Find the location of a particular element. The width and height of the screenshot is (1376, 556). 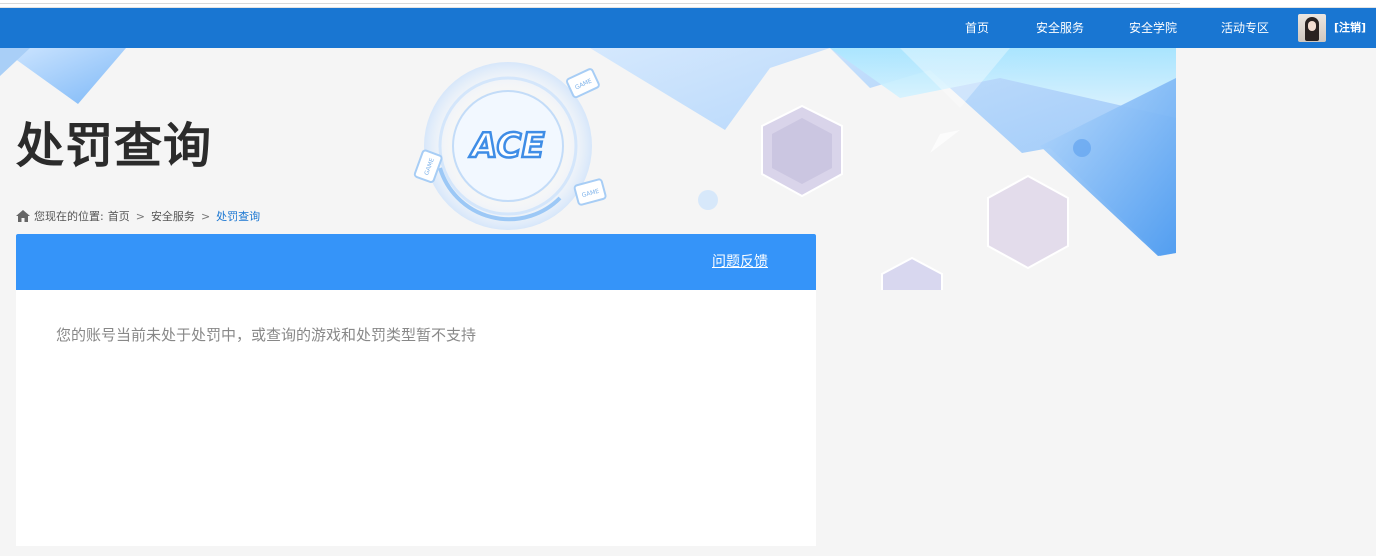

feedback-link: 问题反馈 is located at coordinates (740, 262).